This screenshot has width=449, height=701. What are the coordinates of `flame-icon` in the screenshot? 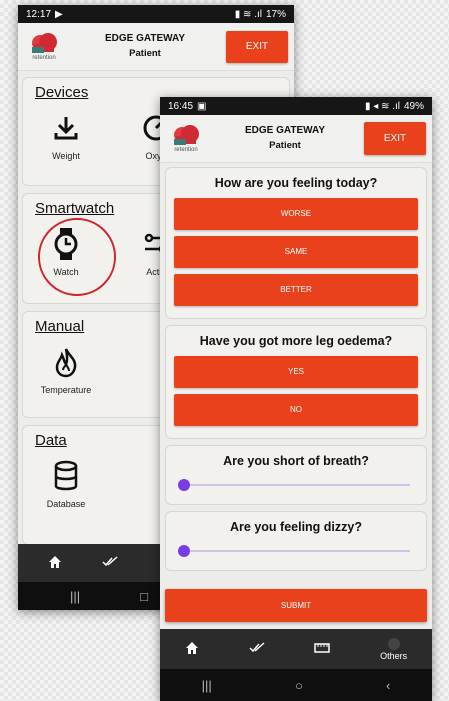 It's located at (66, 363).